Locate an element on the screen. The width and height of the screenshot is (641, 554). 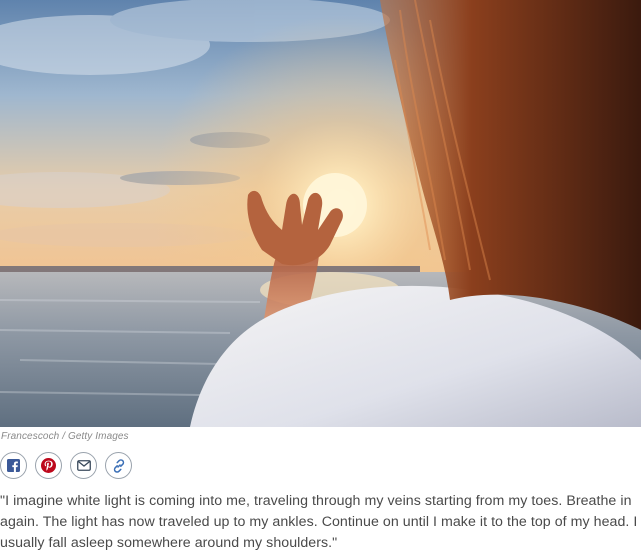
share-facebook-button is located at coordinates (13, 465).